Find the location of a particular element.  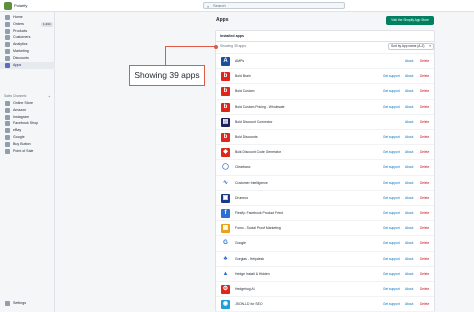

discounts-icon is located at coordinates (7, 58).